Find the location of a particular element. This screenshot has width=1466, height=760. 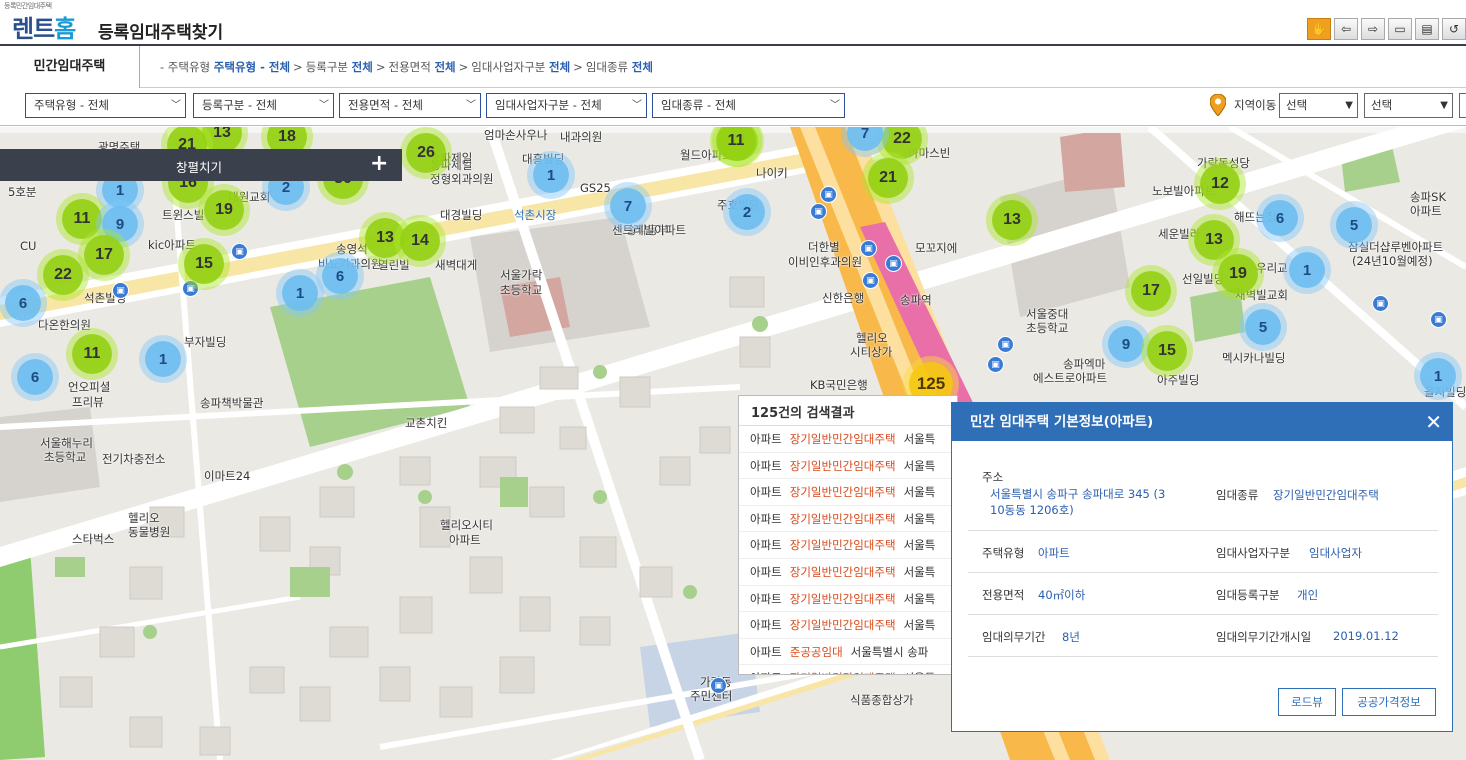

place-label: 석촌시장 is located at coordinates (535, 215).